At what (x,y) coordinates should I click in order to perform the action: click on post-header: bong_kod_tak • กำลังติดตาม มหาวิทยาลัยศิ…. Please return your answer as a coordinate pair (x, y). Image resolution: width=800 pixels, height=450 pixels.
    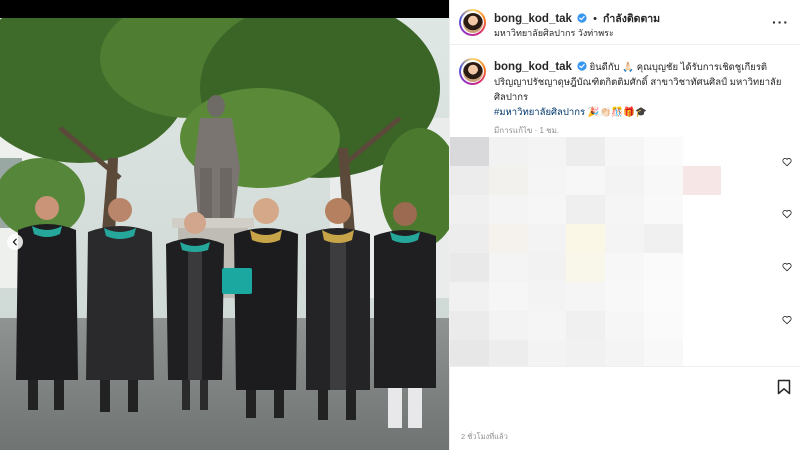
    Looking at the image, I should click on (625, 22).